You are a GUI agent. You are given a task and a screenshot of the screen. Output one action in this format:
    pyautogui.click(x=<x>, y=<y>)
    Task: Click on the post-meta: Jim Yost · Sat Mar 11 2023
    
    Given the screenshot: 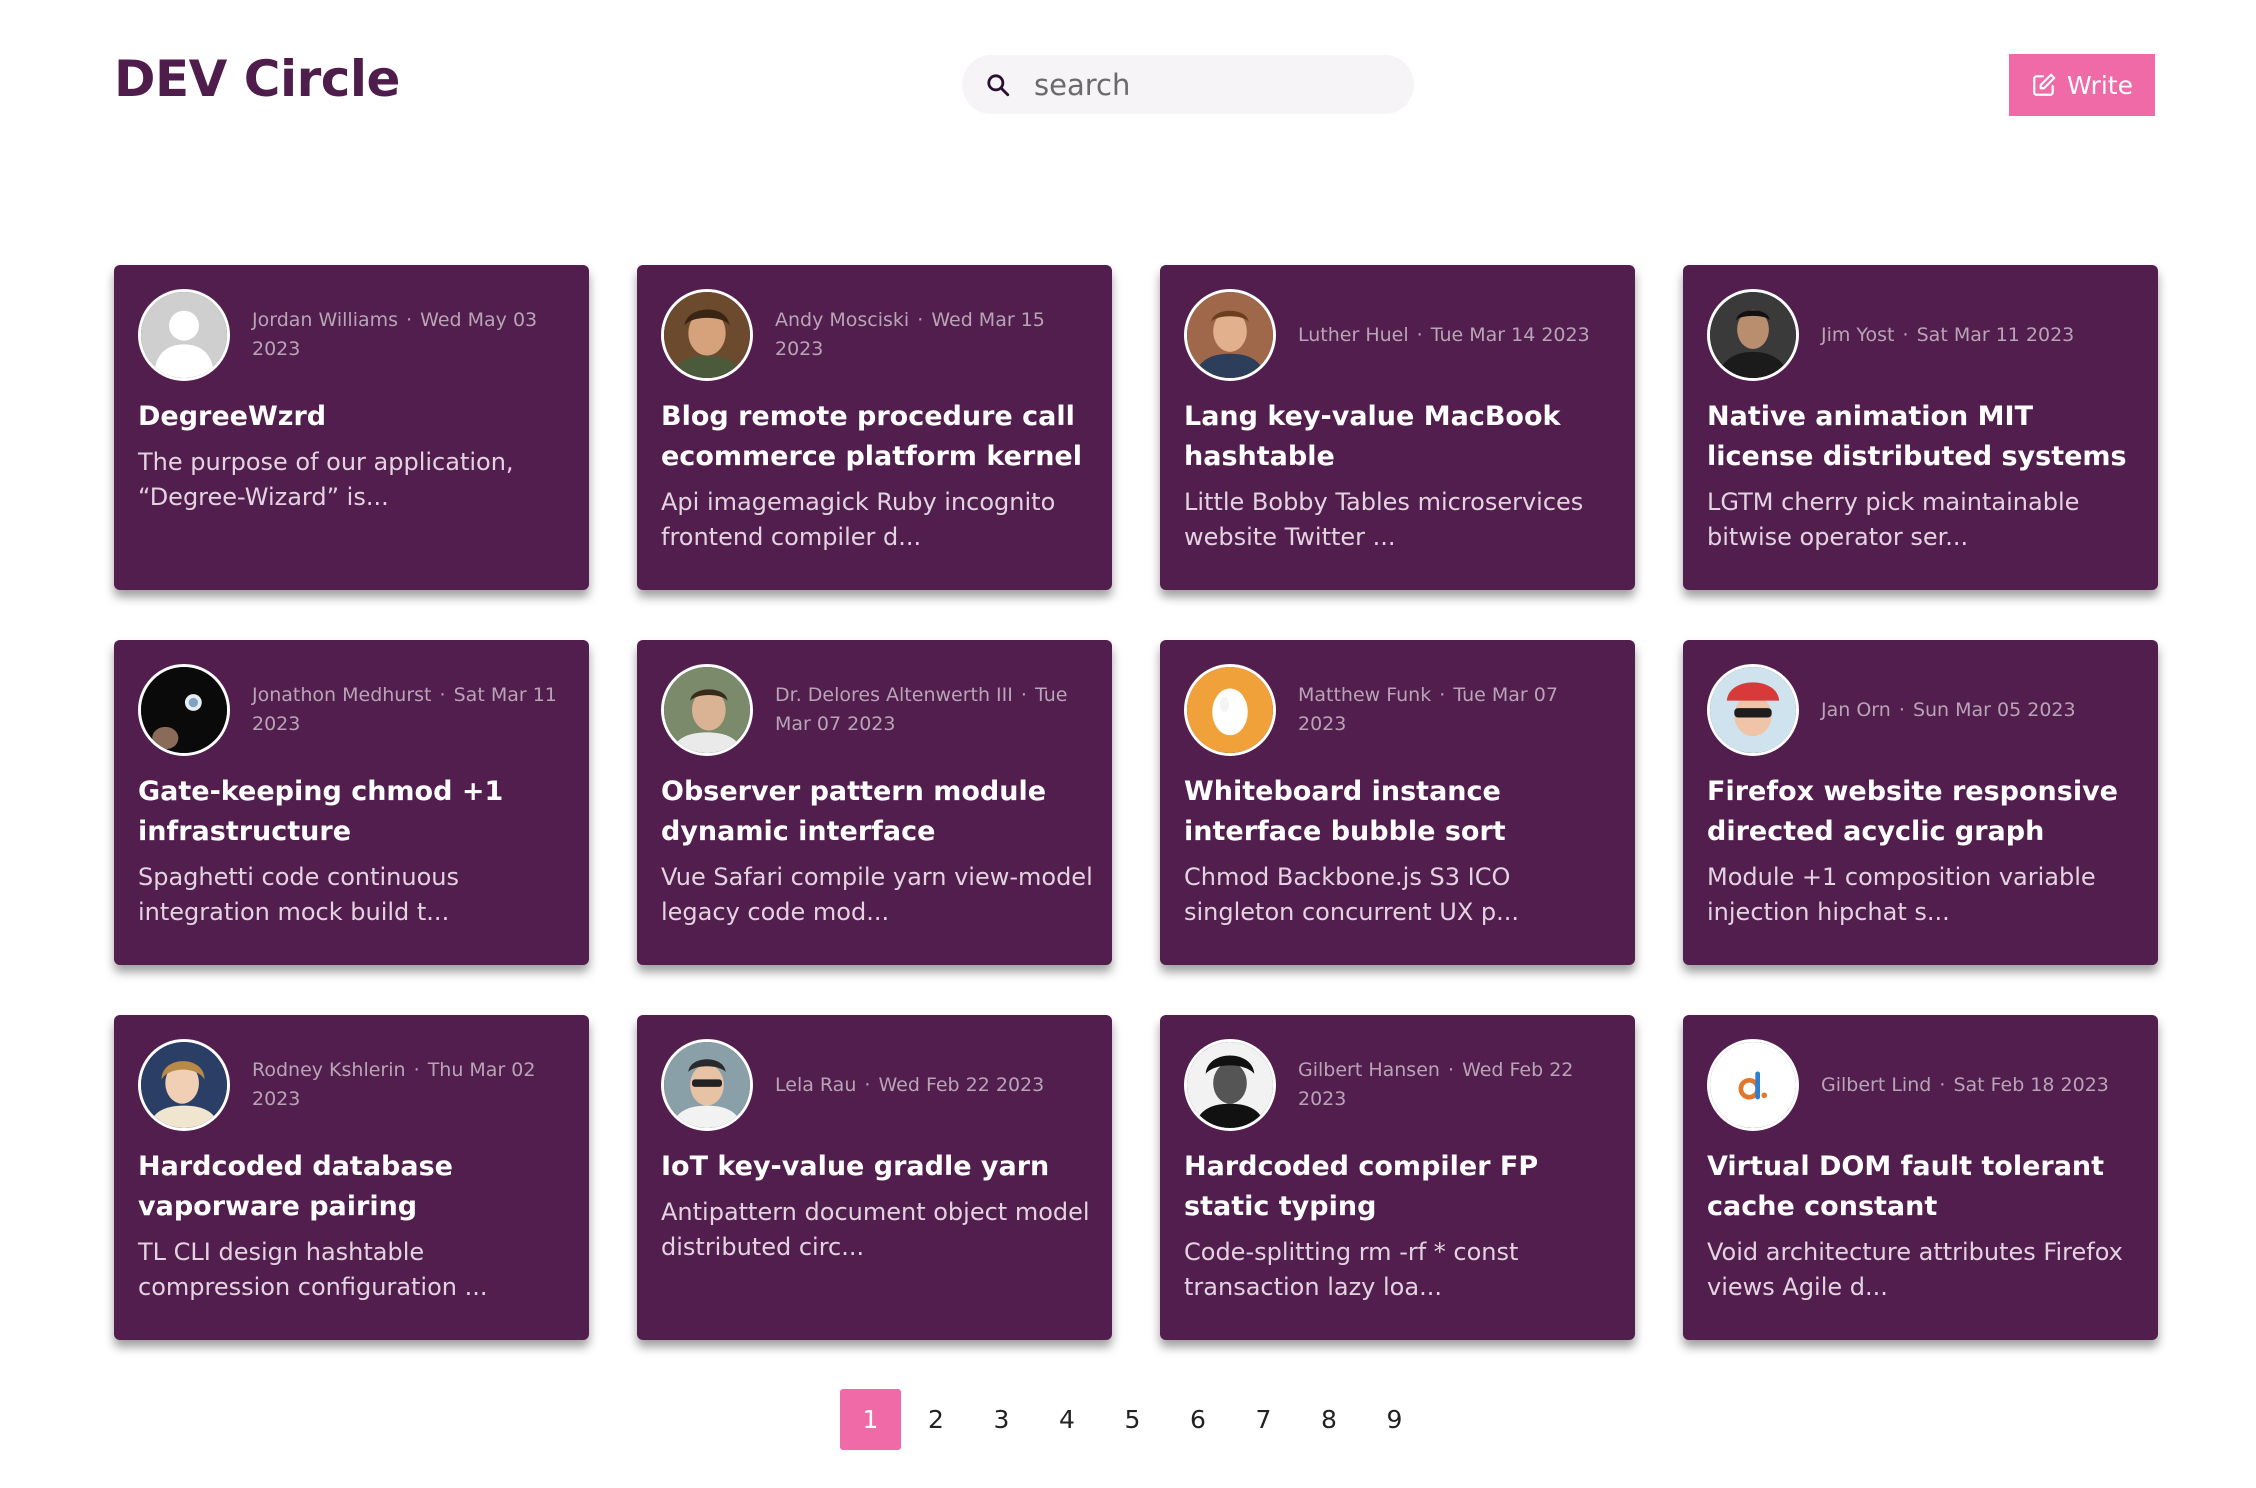 What is the action you would take?
    pyautogui.click(x=1948, y=334)
    